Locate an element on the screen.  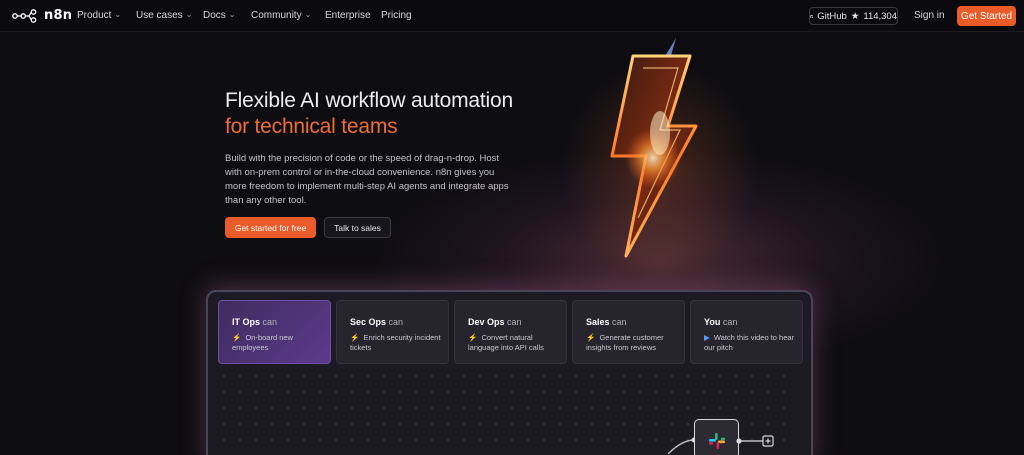
slack-icon is located at coordinates (717, 441).